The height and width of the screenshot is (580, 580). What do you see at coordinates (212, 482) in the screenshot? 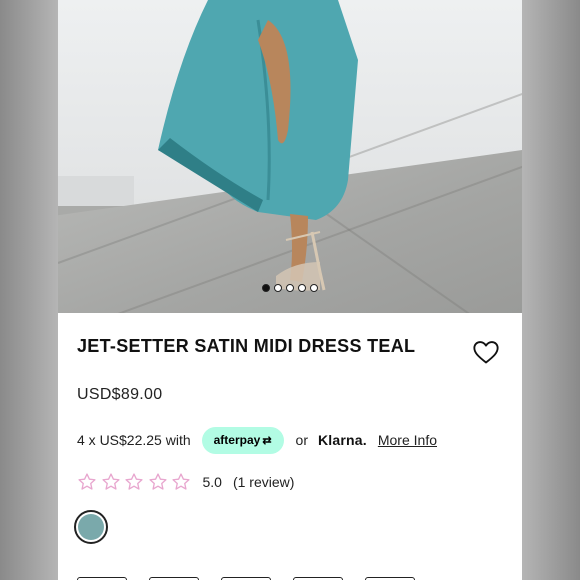
I see `rating-score: 5.0` at bounding box center [212, 482].